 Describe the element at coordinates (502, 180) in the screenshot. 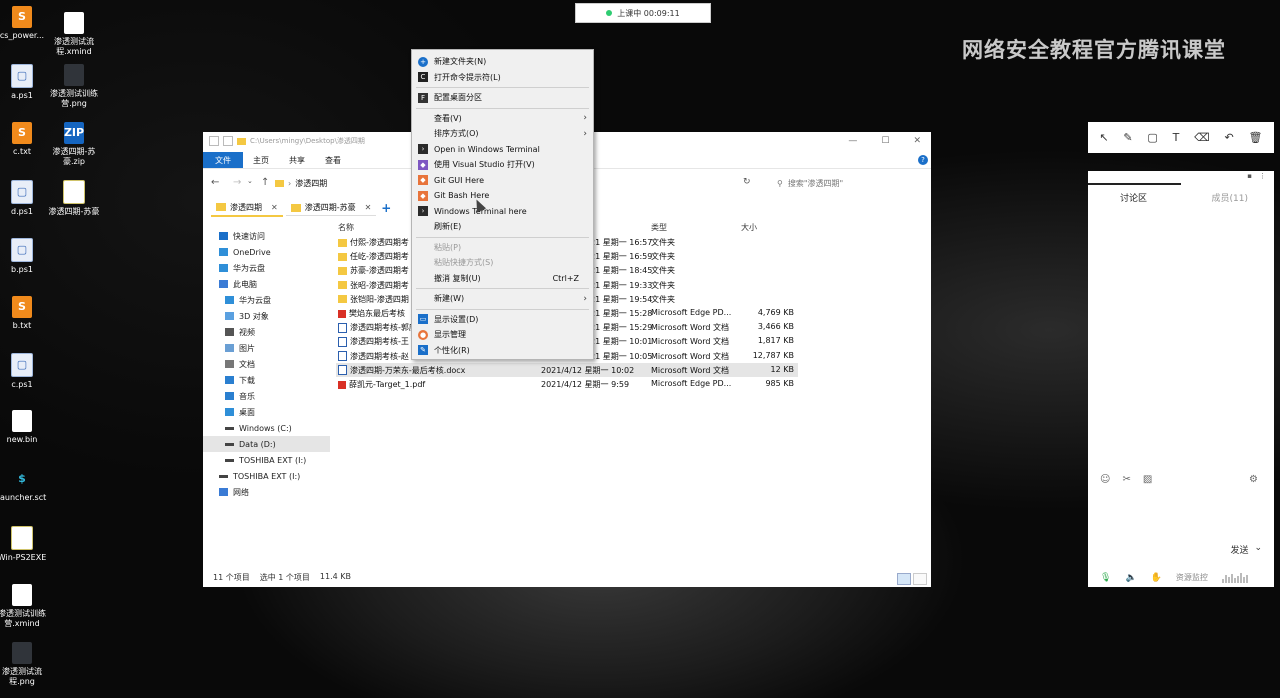

I see `menu-item: ◆ Git GUI Here` at that location.